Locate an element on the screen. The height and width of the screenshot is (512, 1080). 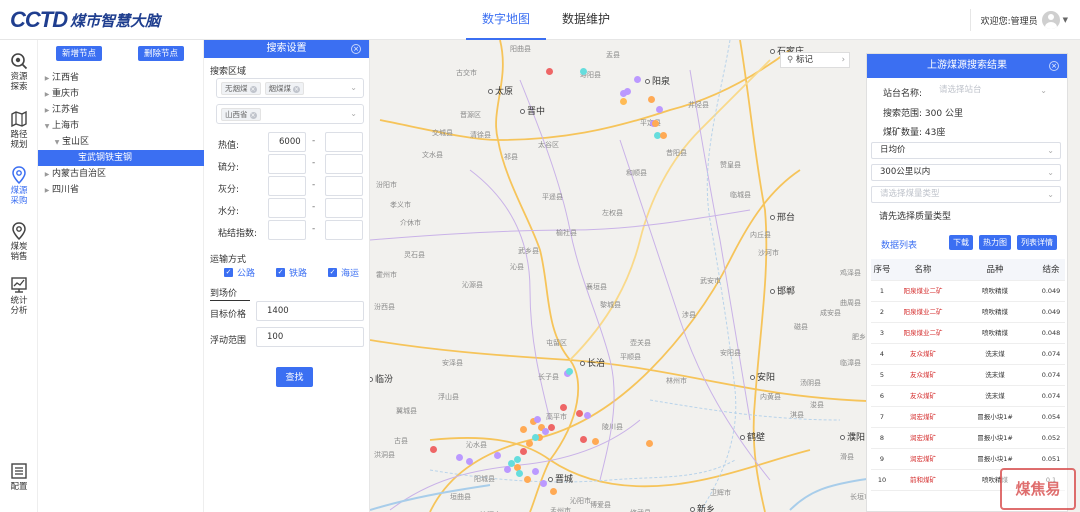
road-checkbox: ✓ 公路 is located at coordinates (239, 272).